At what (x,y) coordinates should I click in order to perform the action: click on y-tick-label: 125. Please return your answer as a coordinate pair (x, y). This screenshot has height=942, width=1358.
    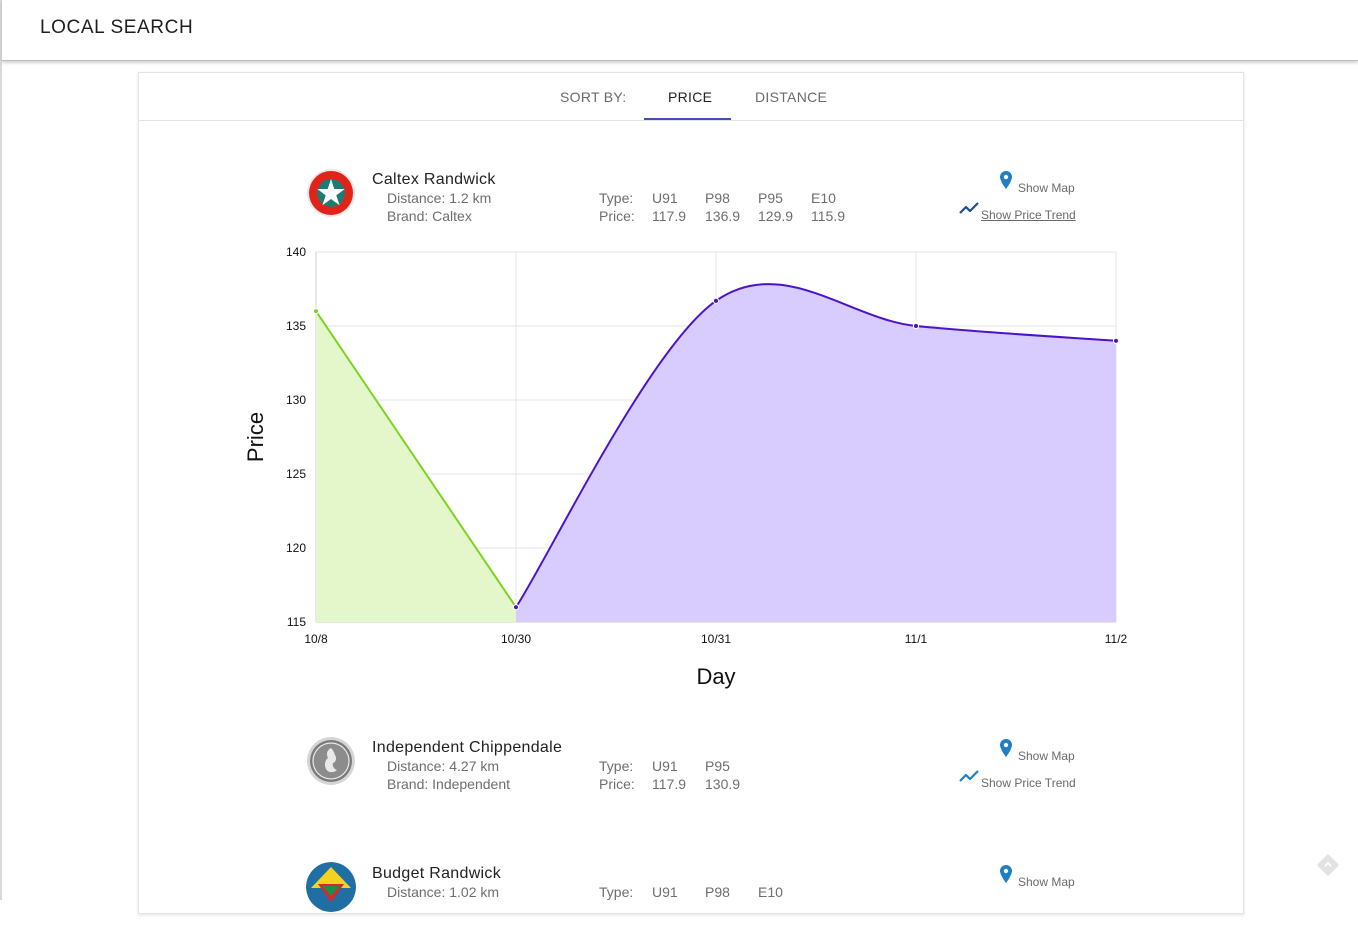
    Looking at the image, I should click on (296, 474).